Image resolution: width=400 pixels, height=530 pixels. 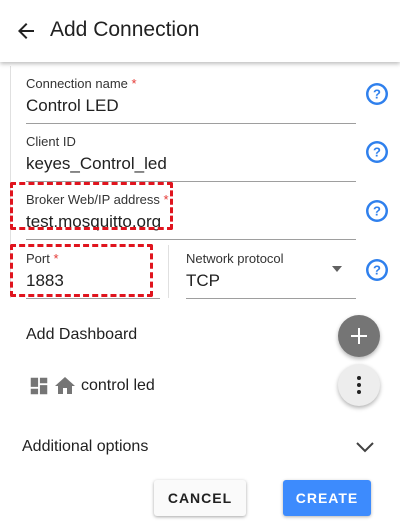 I want to click on more-options-button, so click(x=359, y=385).